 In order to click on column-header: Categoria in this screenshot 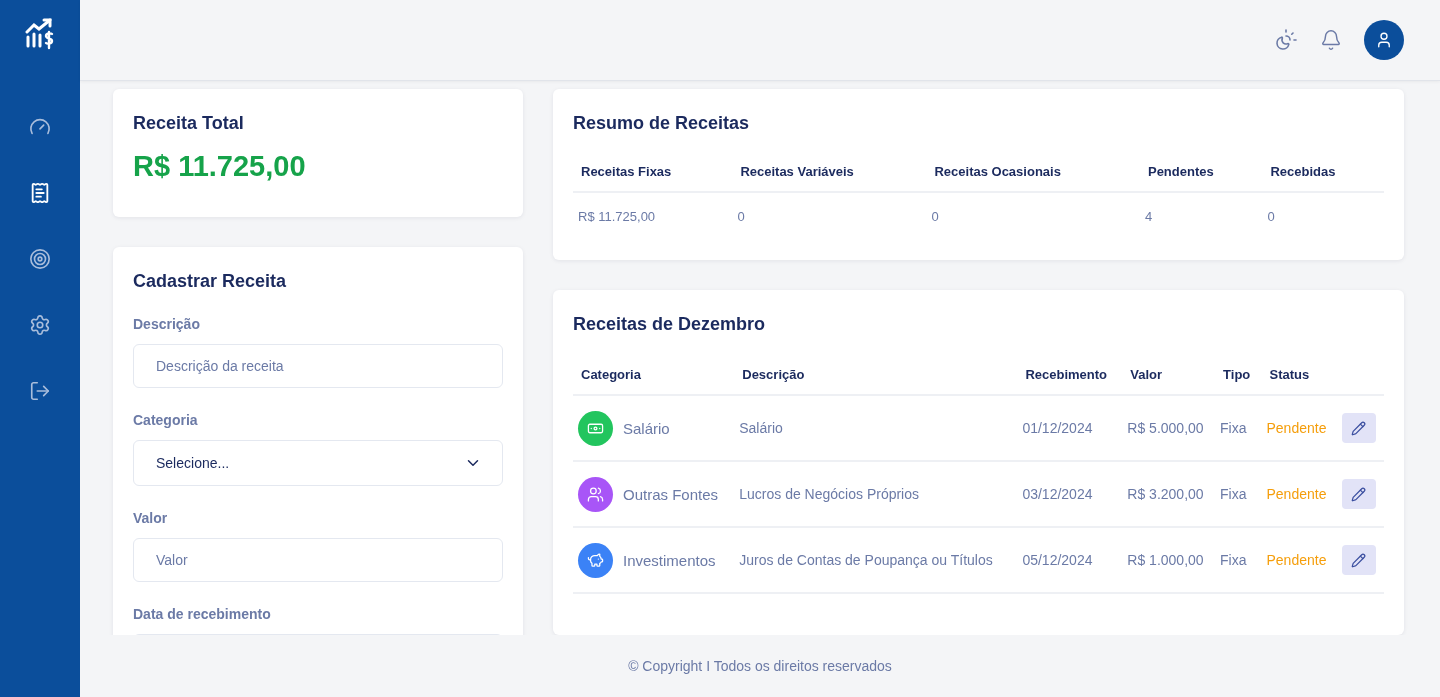, I will do `click(654, 381)`.